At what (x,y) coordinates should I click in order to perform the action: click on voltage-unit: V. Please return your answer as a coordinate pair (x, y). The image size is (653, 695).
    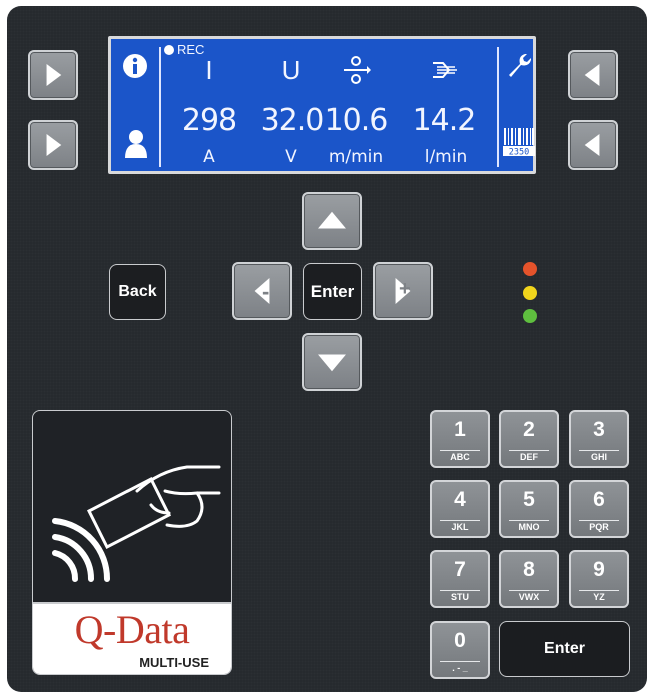
    Looking at the image, I should click on (291, 157).